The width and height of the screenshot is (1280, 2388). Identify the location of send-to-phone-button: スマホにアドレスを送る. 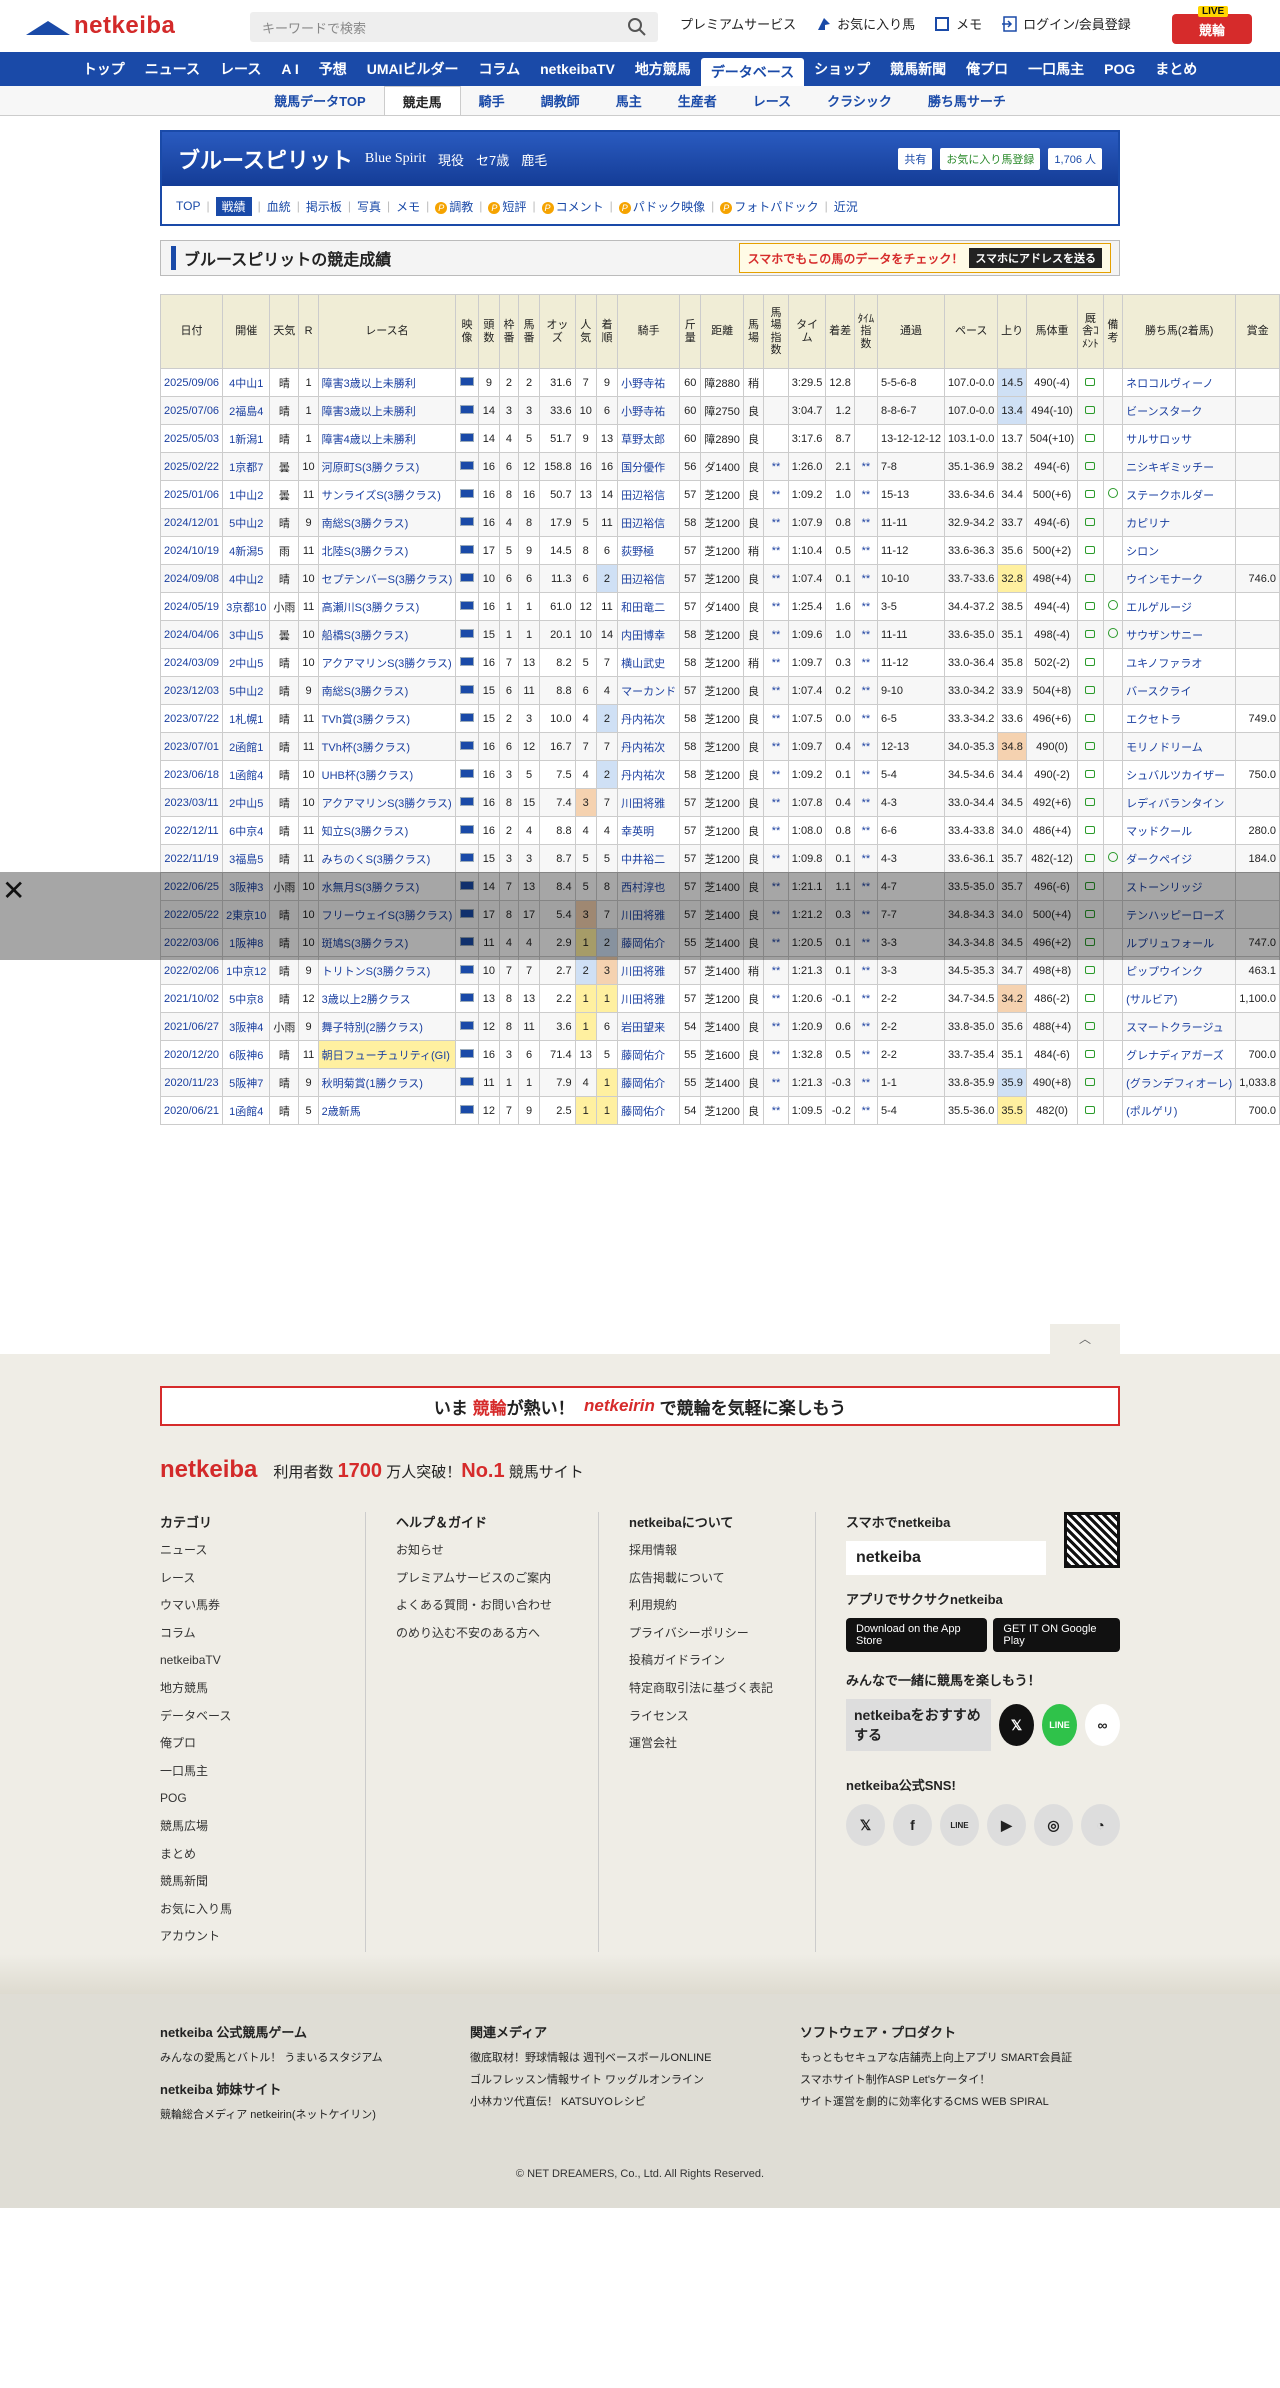
(1035, 258).